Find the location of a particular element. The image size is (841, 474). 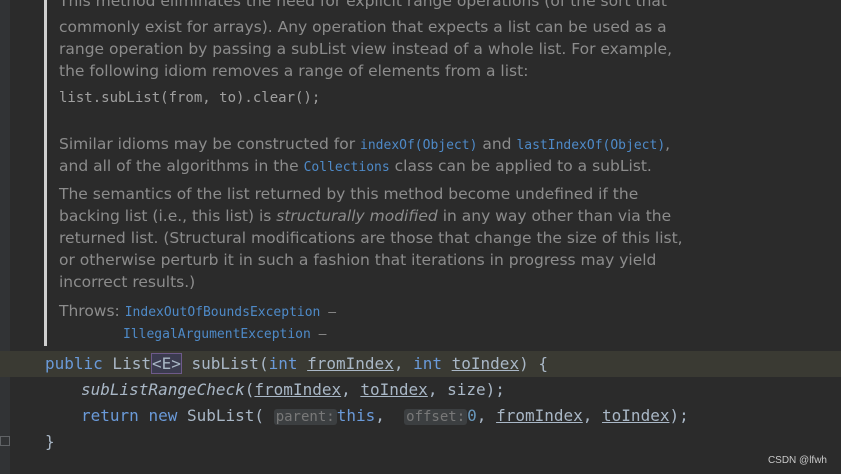

type-name: SubList( is located at coordinates (225, 415).